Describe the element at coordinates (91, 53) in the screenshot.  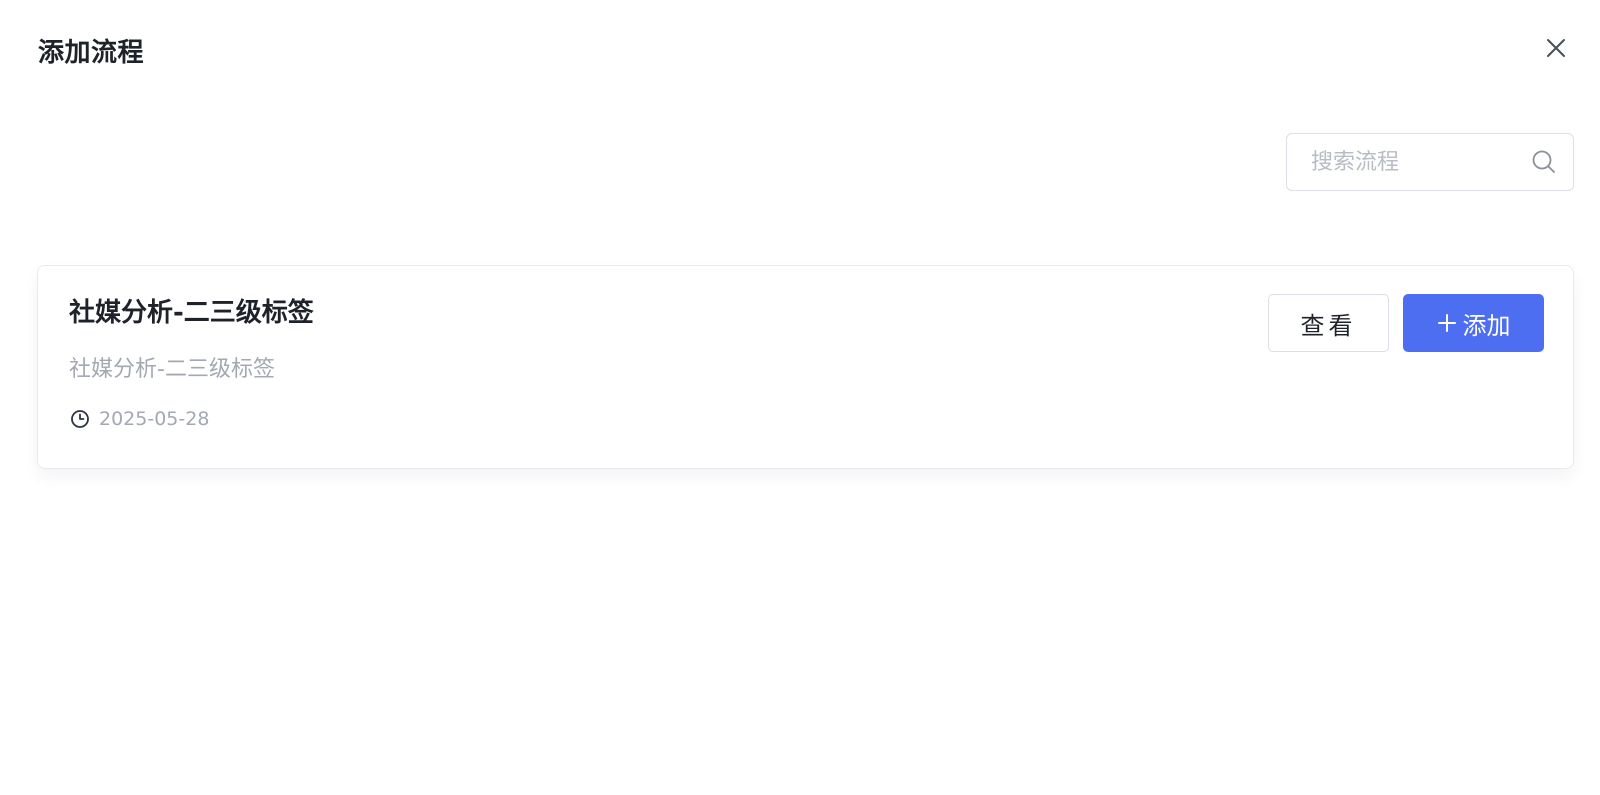
I see `dialog-title: 添加流程` at that location.